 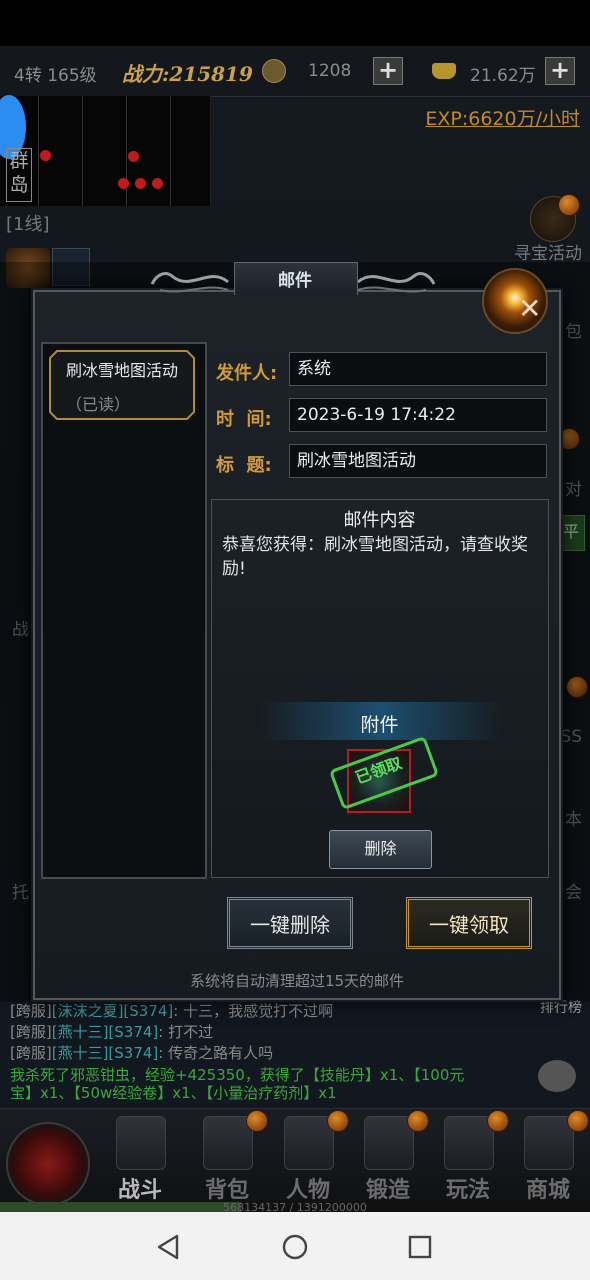 What do you see at coordinates (529, 308) in the screenshot?
I see `close-icon: ✕` at bounding box center [529, 308].